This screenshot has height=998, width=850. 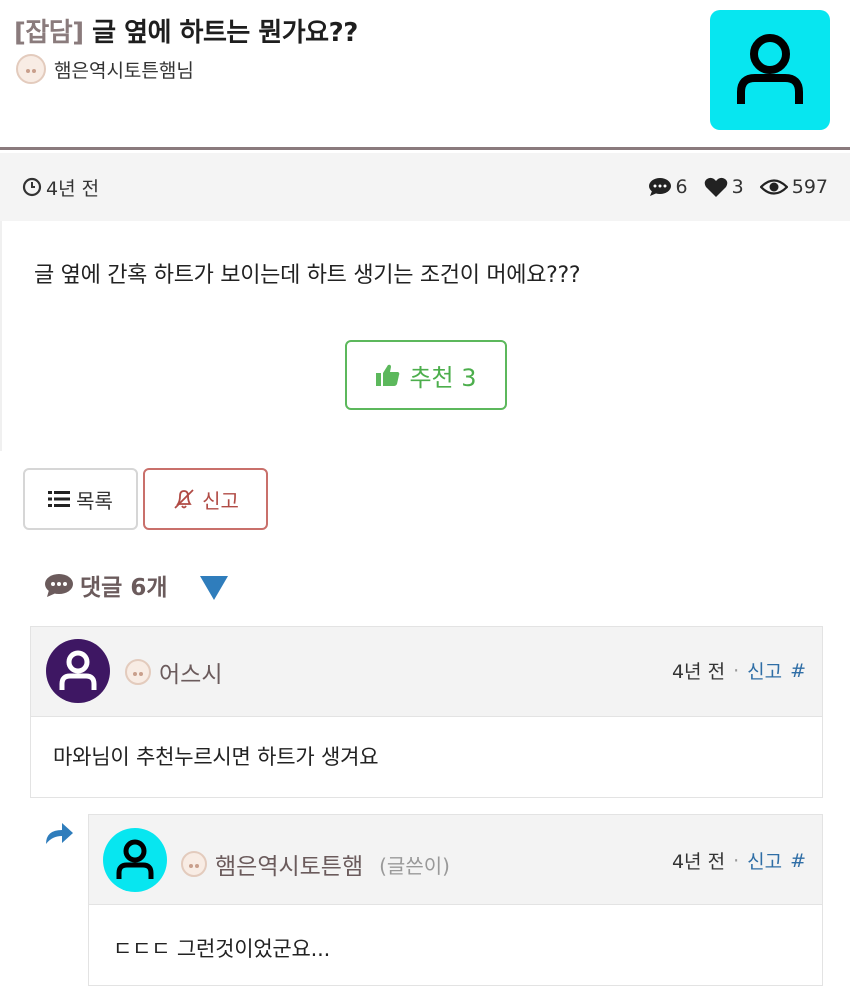 What do you see at coordinates (425, 187) in the screenshot?
I see `post-meta-bar: 4년 전 6 3 597` at bounding box center [425, 187].